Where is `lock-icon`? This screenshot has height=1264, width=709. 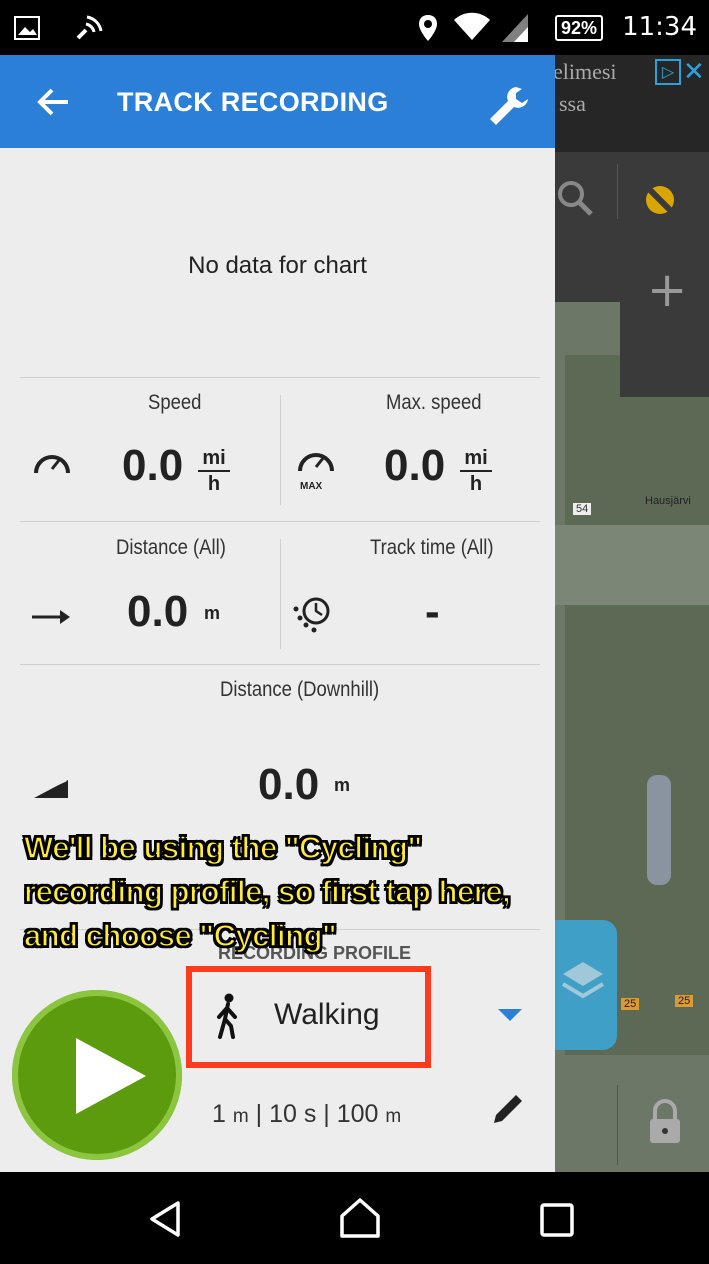 lock-icon is located at coordinates (665, 1122).